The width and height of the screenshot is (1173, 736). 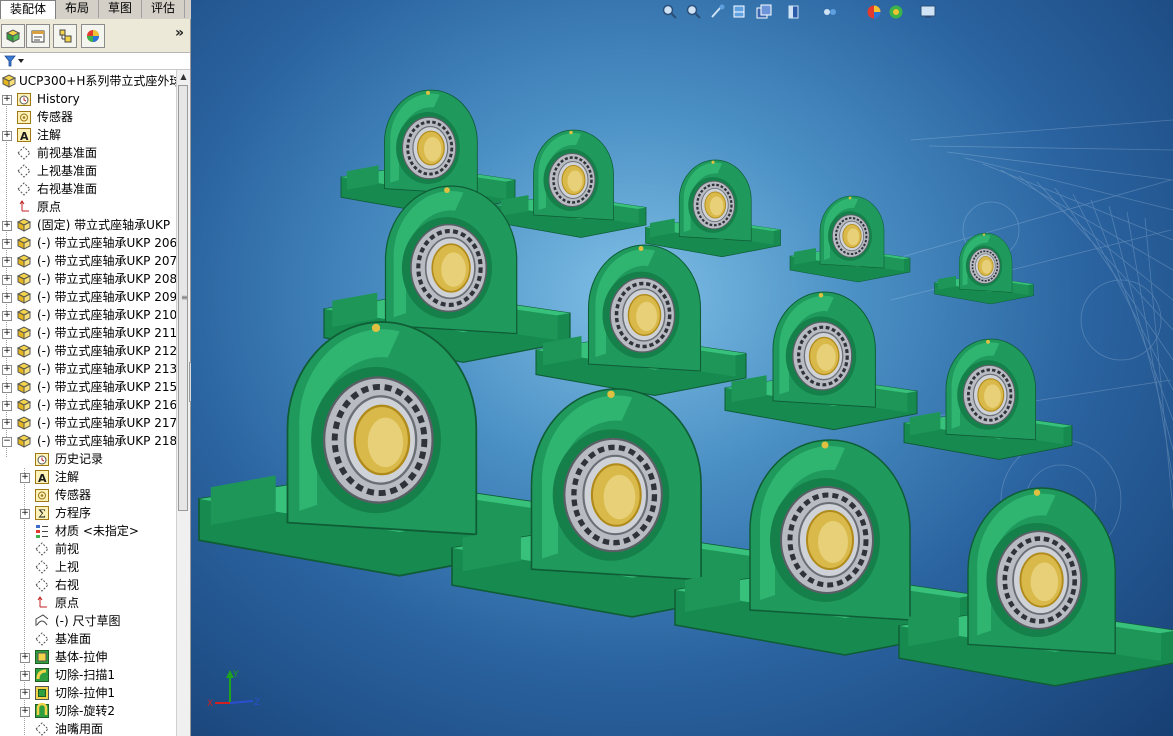 What do you see at coordinates (88, 333) in the screenshot?
I see `tree-item-top-13: + (-) 带立式座轴承UKP 211` at bounding box center [88, 333].